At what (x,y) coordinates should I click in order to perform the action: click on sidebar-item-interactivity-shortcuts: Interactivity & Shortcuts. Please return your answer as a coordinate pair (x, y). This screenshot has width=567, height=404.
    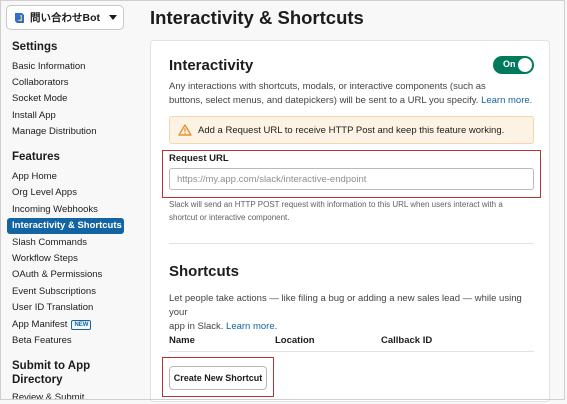
    Looking at the image, I should click on (65, 226).